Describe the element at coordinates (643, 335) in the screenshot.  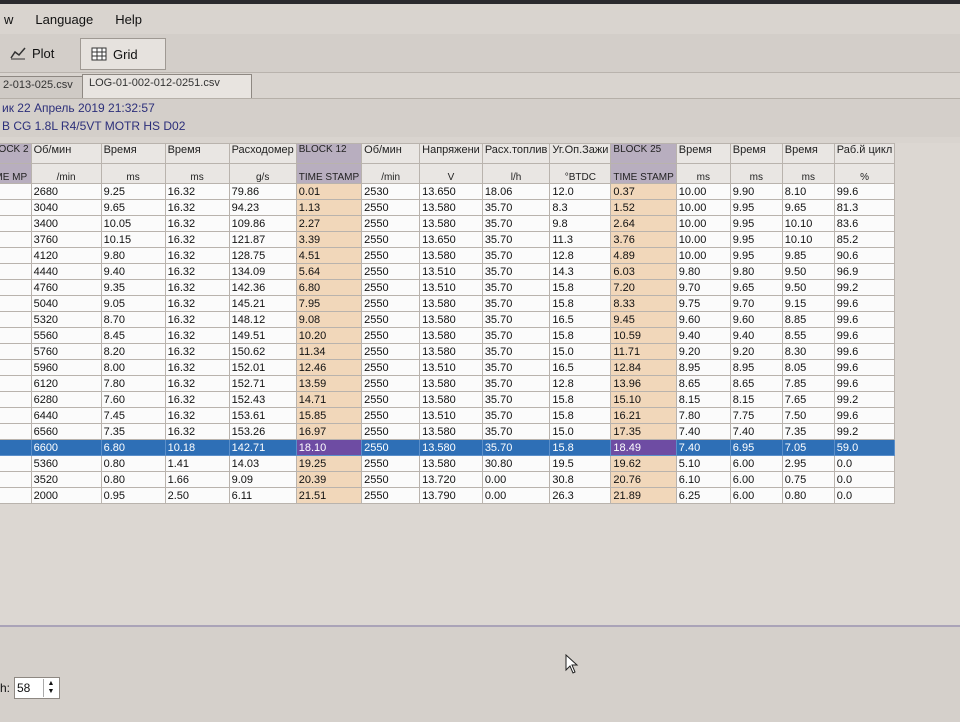
I see `grid-cell: 10.59` at that location.